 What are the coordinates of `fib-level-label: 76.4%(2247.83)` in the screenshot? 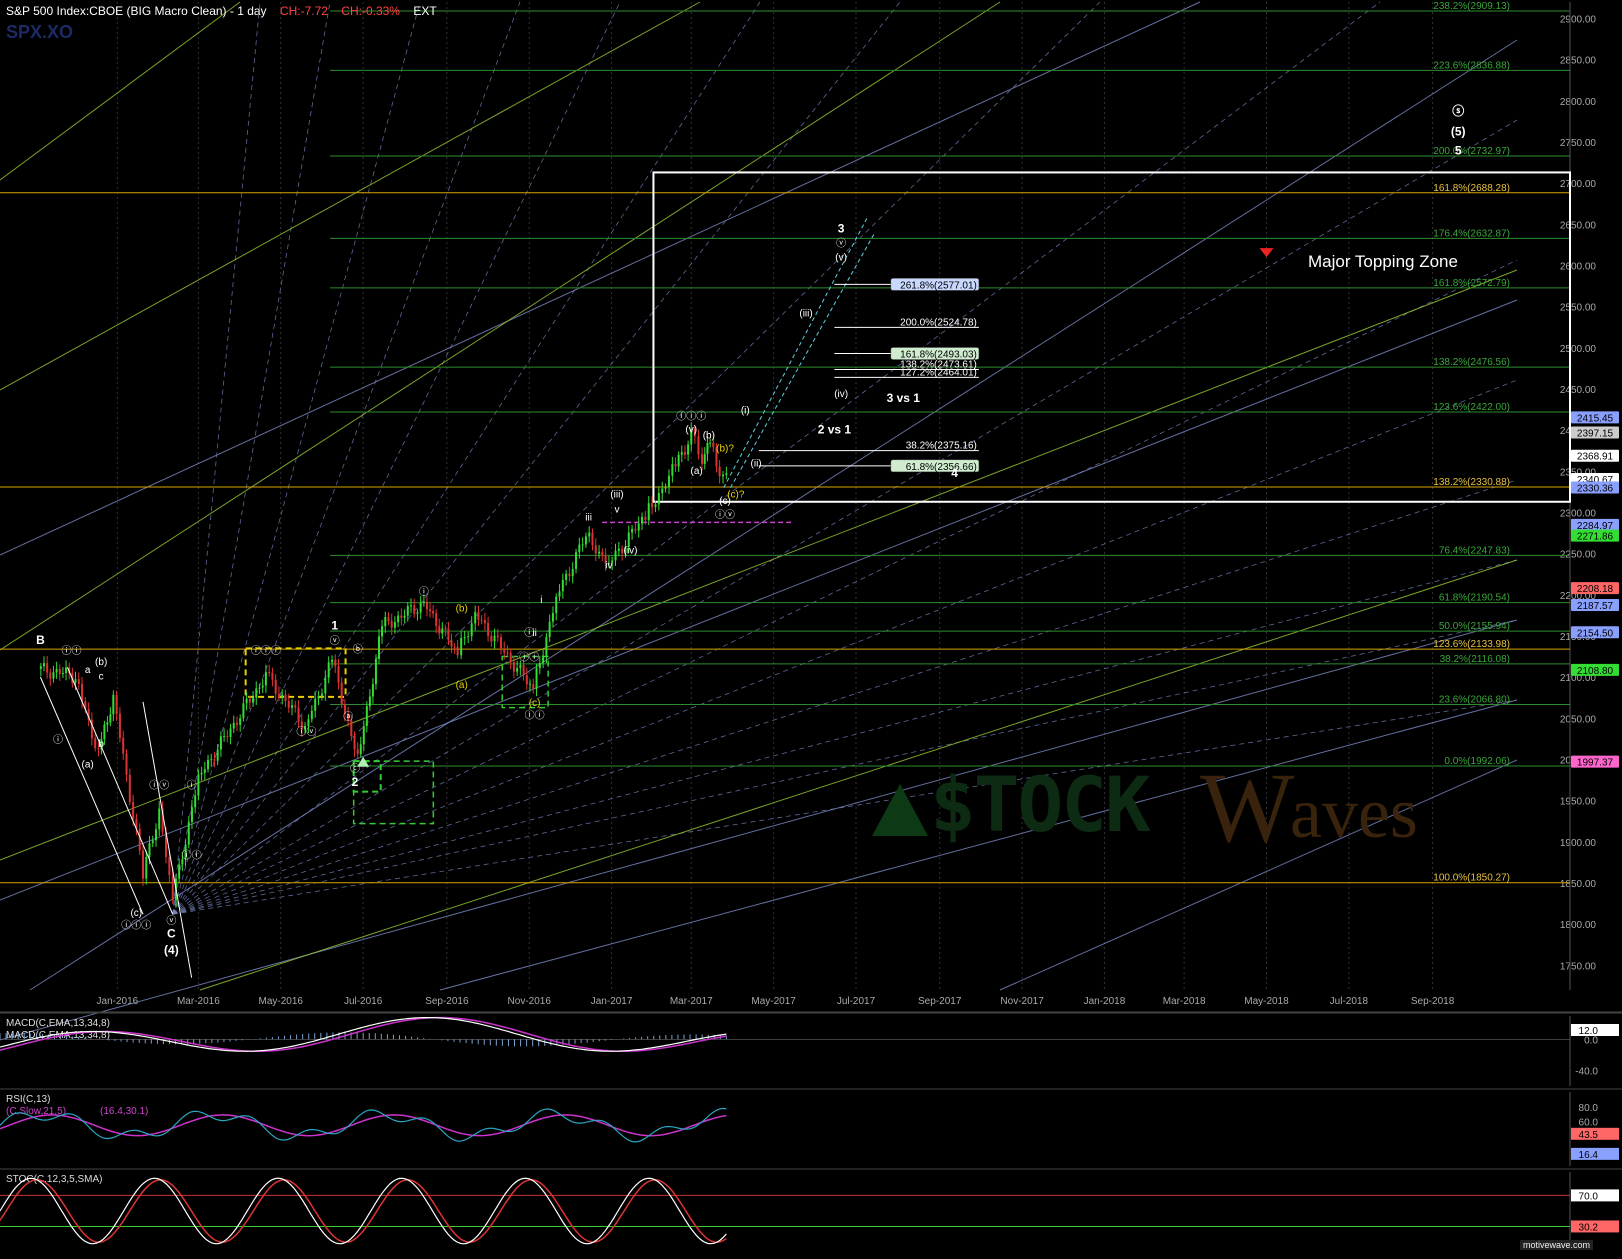 It's located at (1474, 550).